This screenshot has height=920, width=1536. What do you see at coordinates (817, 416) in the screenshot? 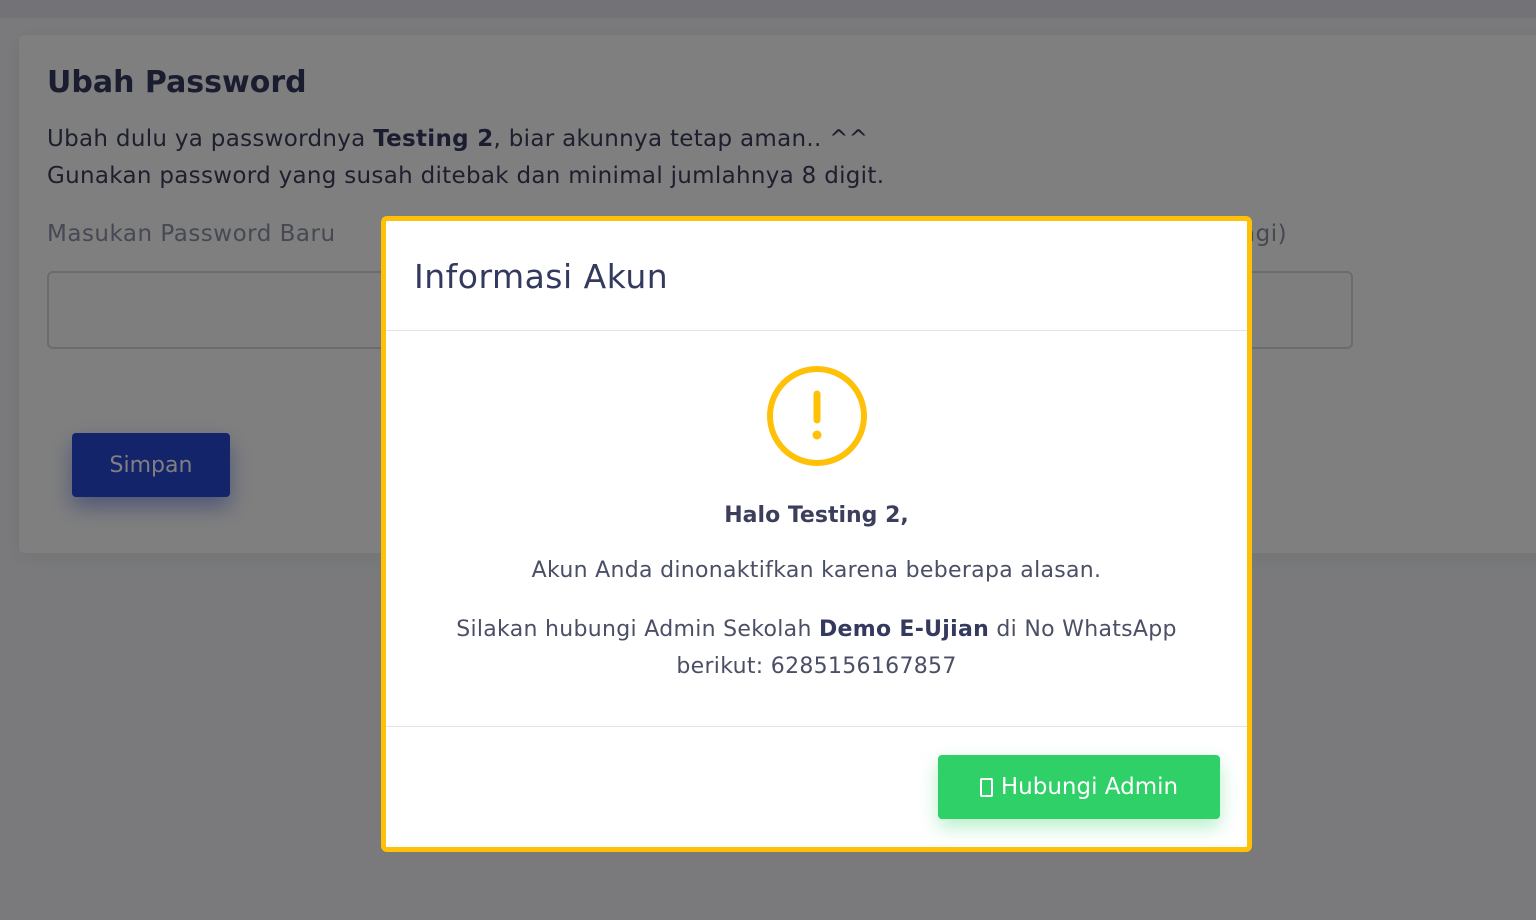
I see `exclamation-circle-icon` at bounding box center [817, 416].